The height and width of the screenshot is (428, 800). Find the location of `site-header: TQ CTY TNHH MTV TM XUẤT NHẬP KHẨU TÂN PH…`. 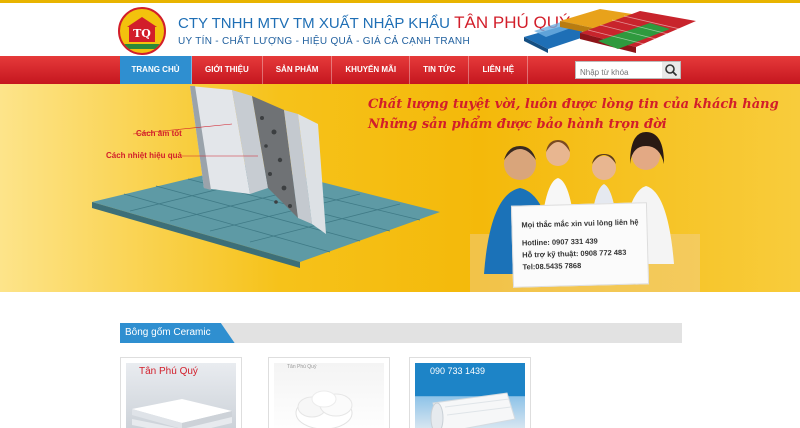

site-header: TQ CTY TNHH MTV TM XUẤT NHẬP KHẨU TÂN PH… is located at coordinates (400, 29).